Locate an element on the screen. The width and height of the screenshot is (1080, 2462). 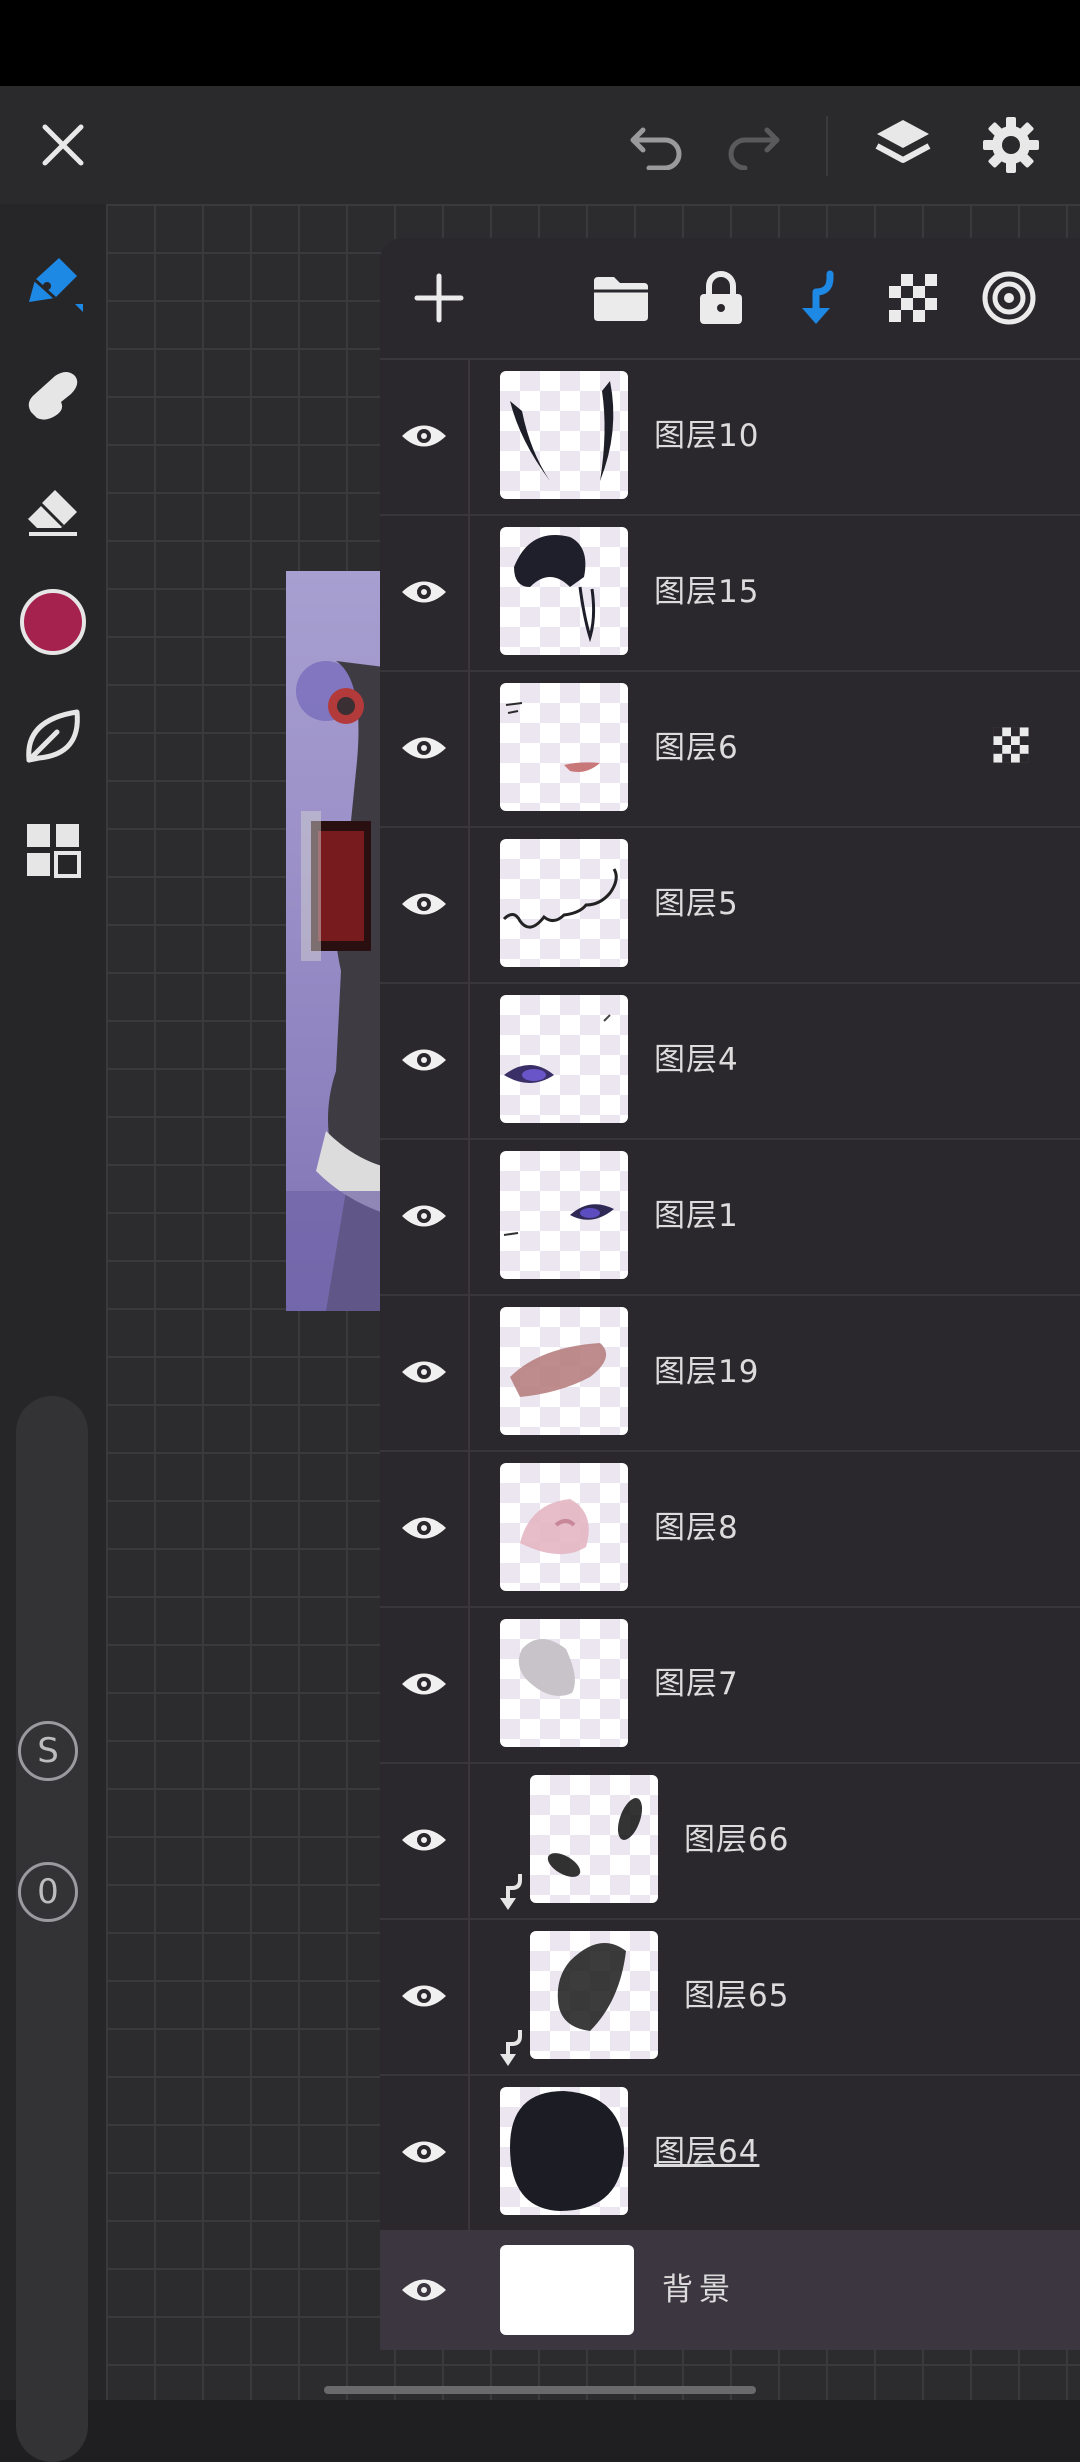
layers-toolbar is located at coordinates (730, 299).